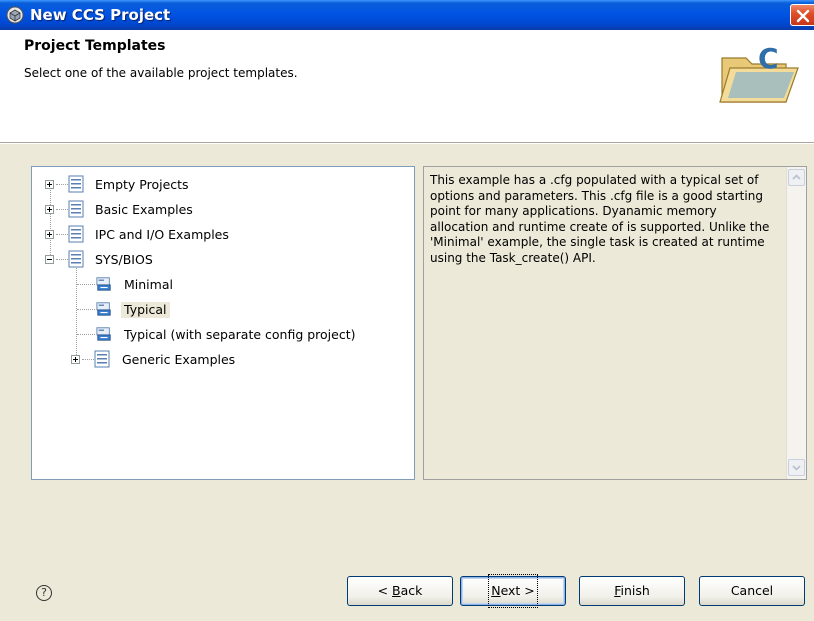 The width and height of the screenshot is (814, 621). What do you see at coordinates (50, 221) in the screenshot?
I see `tree-connector` at bounding box center [50, 221].